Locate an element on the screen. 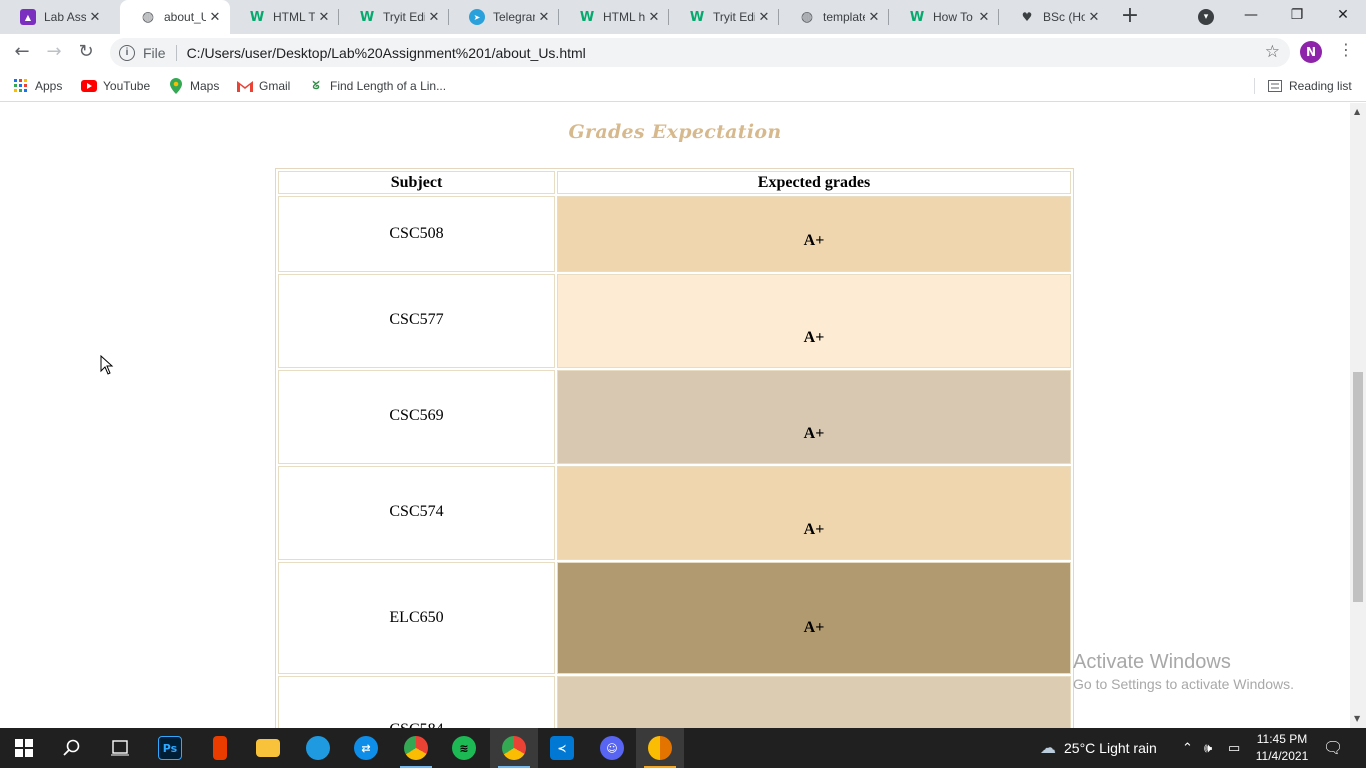 This screenshot has height=768, width=1366. reading-list-button: Reading list is located at coordinates (1309, 86).